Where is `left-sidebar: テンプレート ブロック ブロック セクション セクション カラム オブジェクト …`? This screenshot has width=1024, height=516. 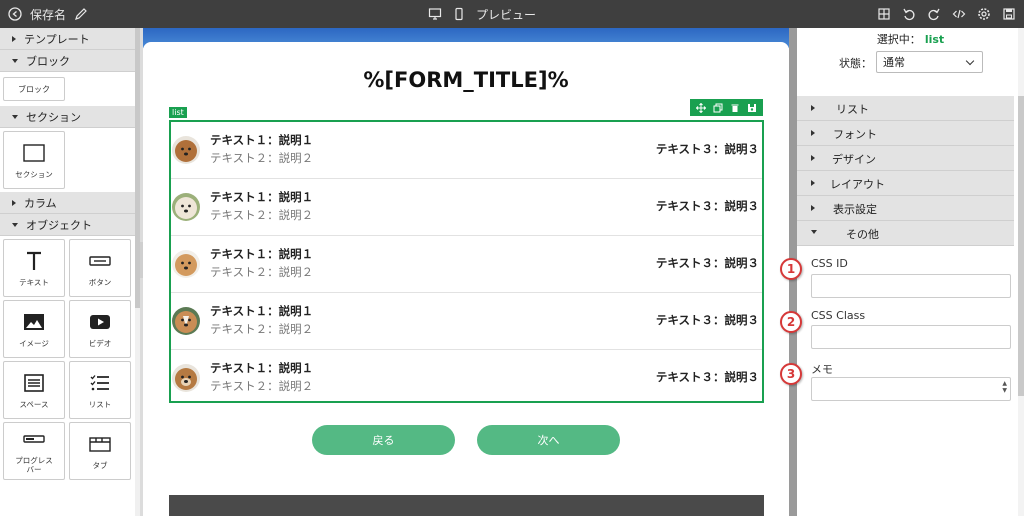
left-sidebar: テンプレート ブロック ブロック セクション セクション カラム オブジェクト … is located at coordinates (69, 272).